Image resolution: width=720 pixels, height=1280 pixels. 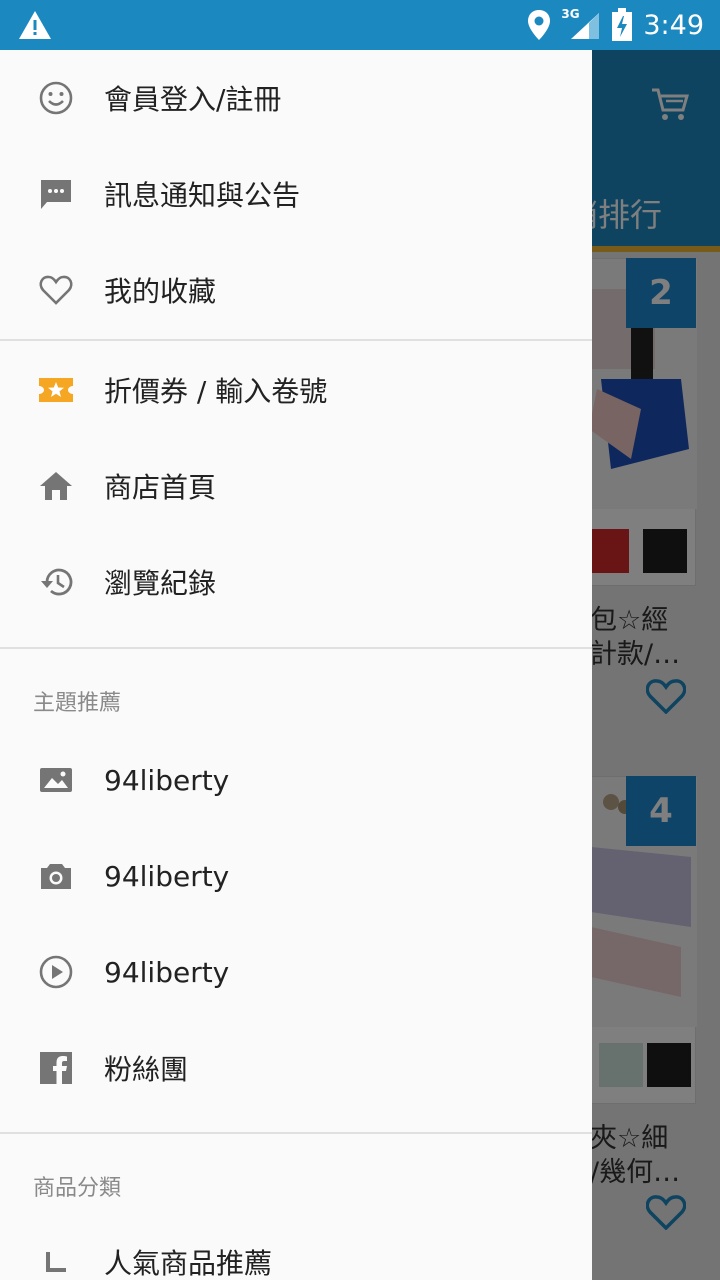 What do you see at coordinates (296, 1247) in the screenshot?
I see `menu-item-popular-products: 人氣商品推薦` at bounding box center [296, 1247].